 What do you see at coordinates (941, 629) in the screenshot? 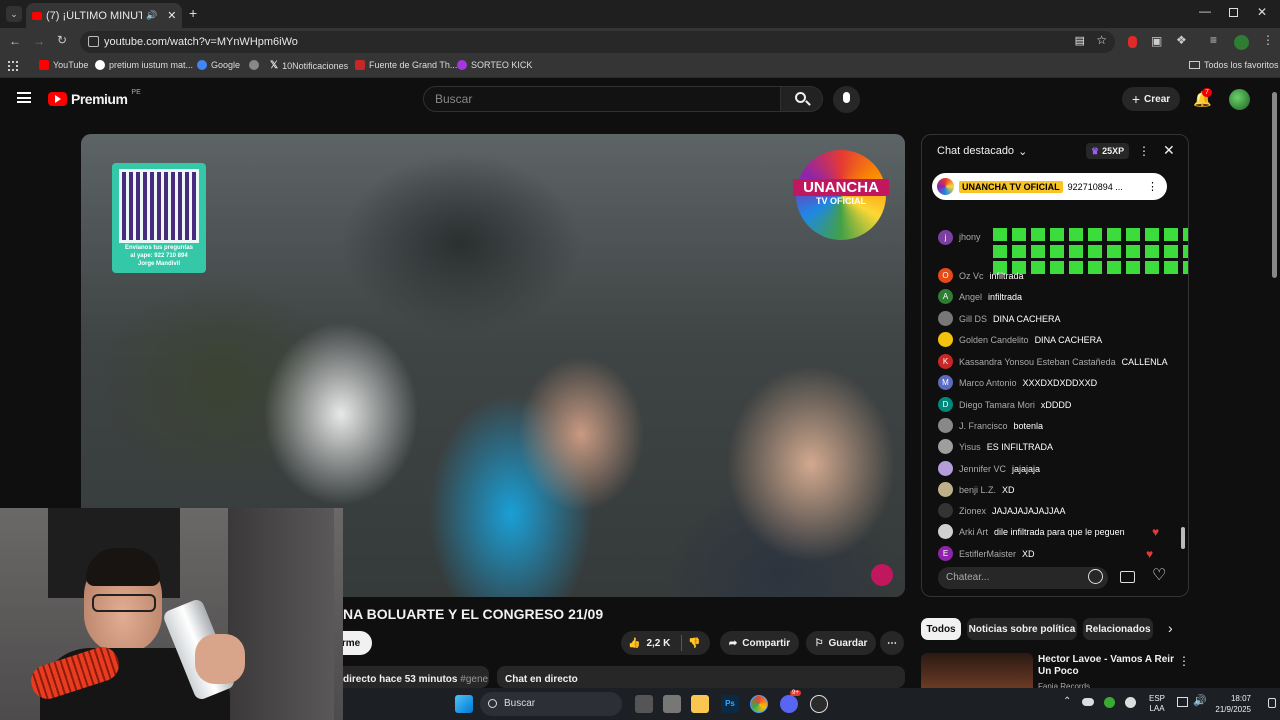
I see `chip-todos: Todos` at bounding box center [941, 629].